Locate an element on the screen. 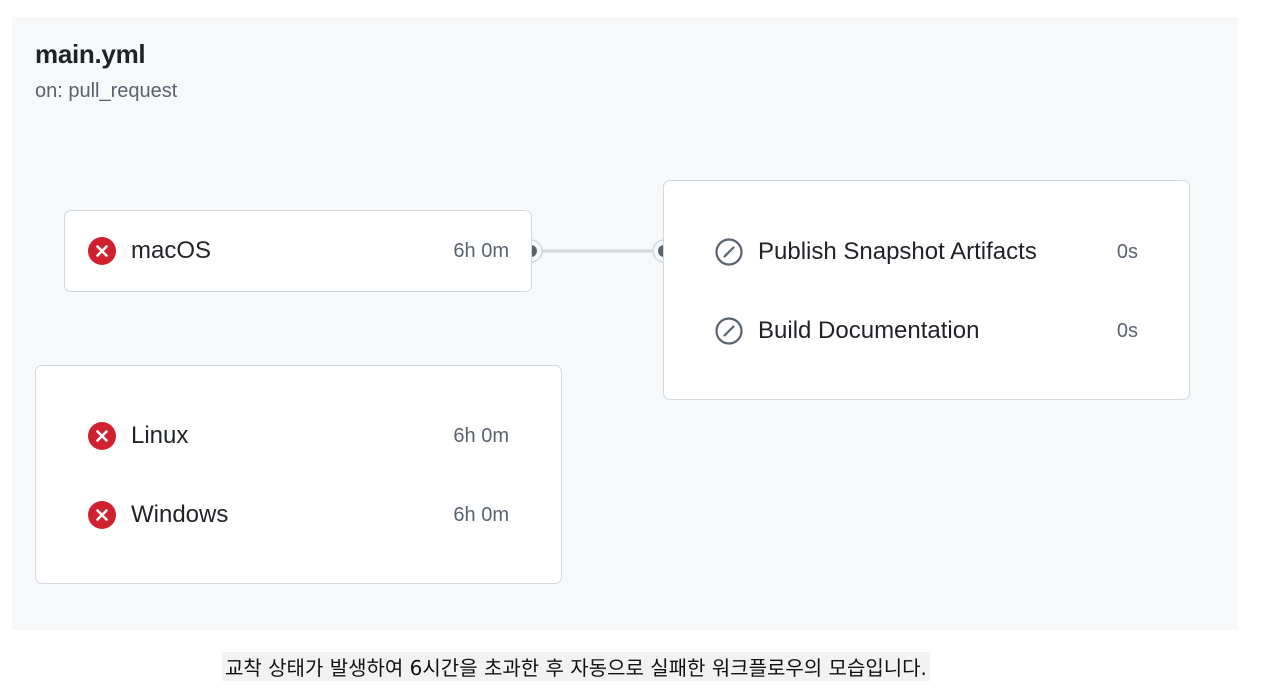 Image resolution: width=1270 pixels, height=696 pixels. job-name: macOS is located at coordinates (171, 250).